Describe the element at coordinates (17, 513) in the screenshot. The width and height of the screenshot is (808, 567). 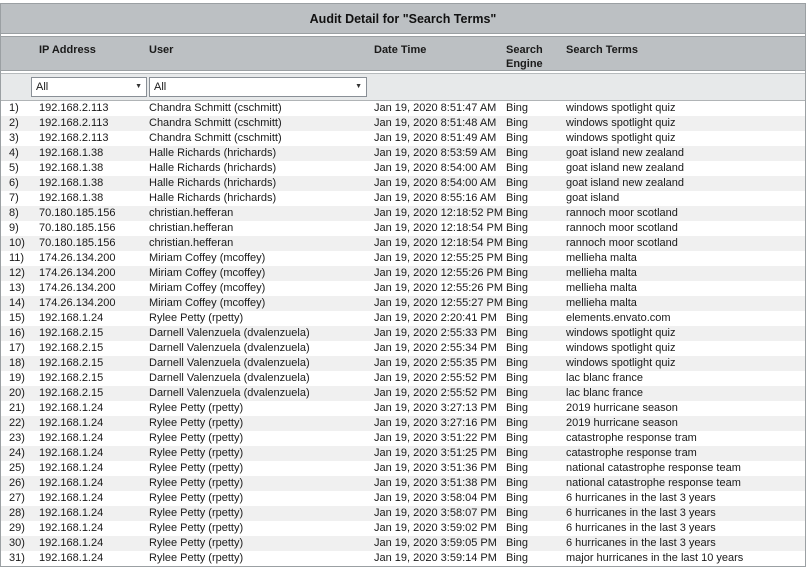
I see `row-number: 28)` at that location.